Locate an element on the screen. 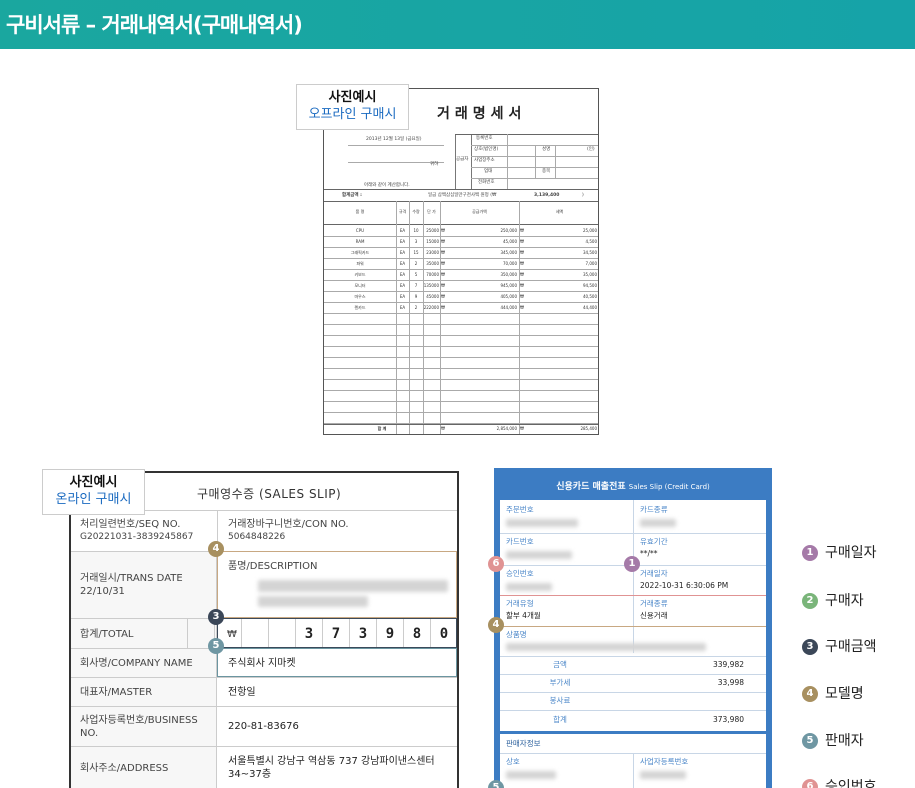  page-header: 구비서류 – 거래내역서(구매내역서) is located at coordinates (457, 24).